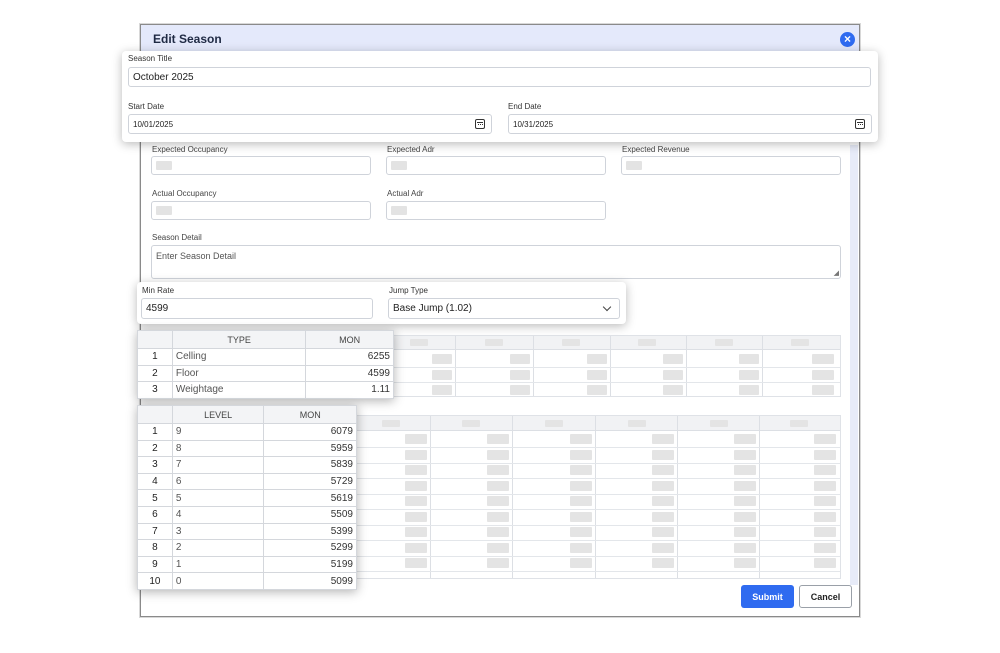  I want to click on mon-cell: 5959, so click(310, 448).